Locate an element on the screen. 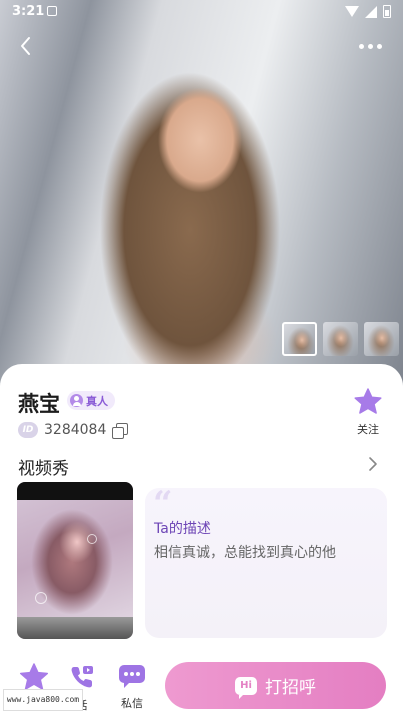 The image size is (403, 716). chevron-left-icon is located at coordinates (25, 46).